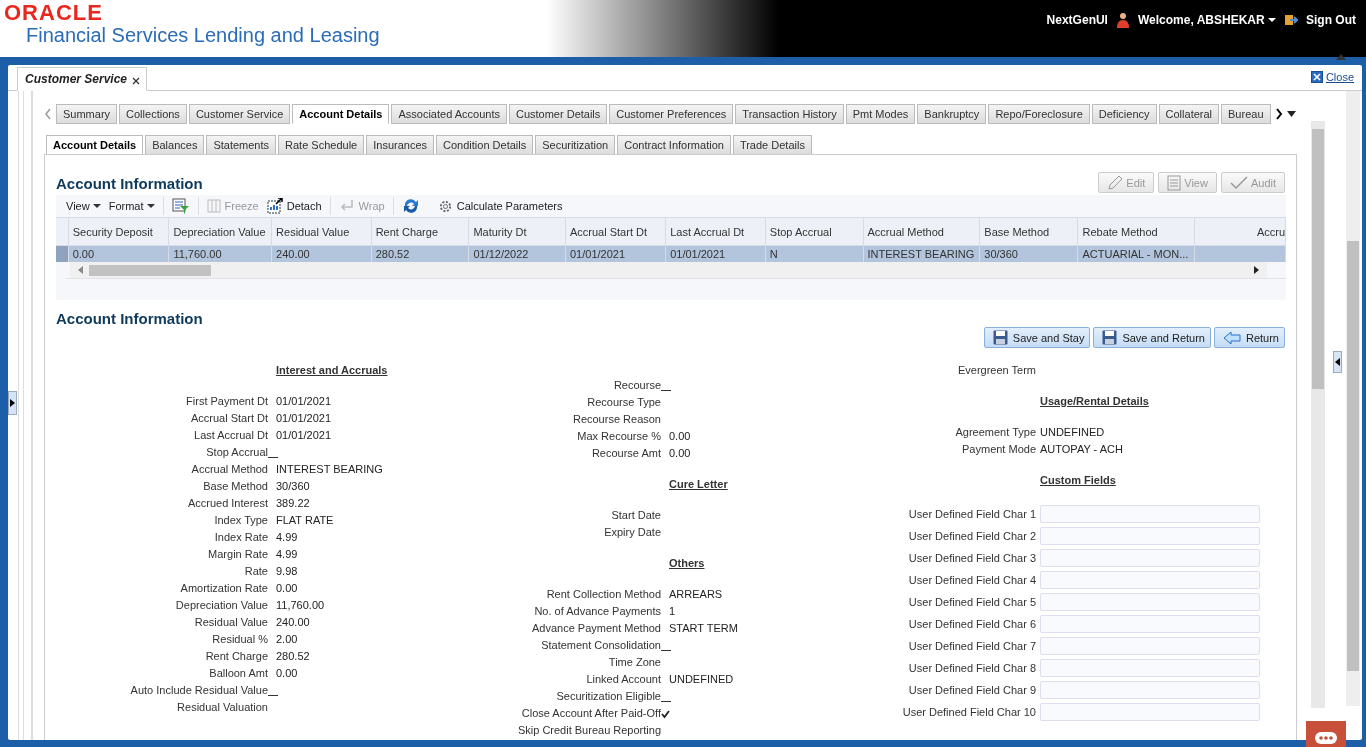 The width and height of the screenshot is (1366, 747). Describe the element at coordinates (321, 231) in the screenshot. I see `column-header: Residual Value` at that location.